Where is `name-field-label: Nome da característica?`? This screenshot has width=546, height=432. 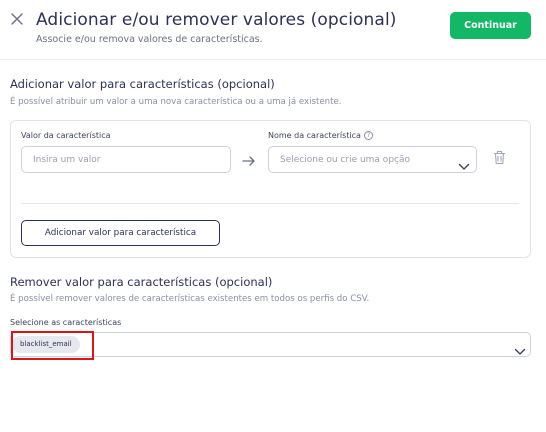 name-field-label: Nome da característica? is located at coordinates (320, 135).